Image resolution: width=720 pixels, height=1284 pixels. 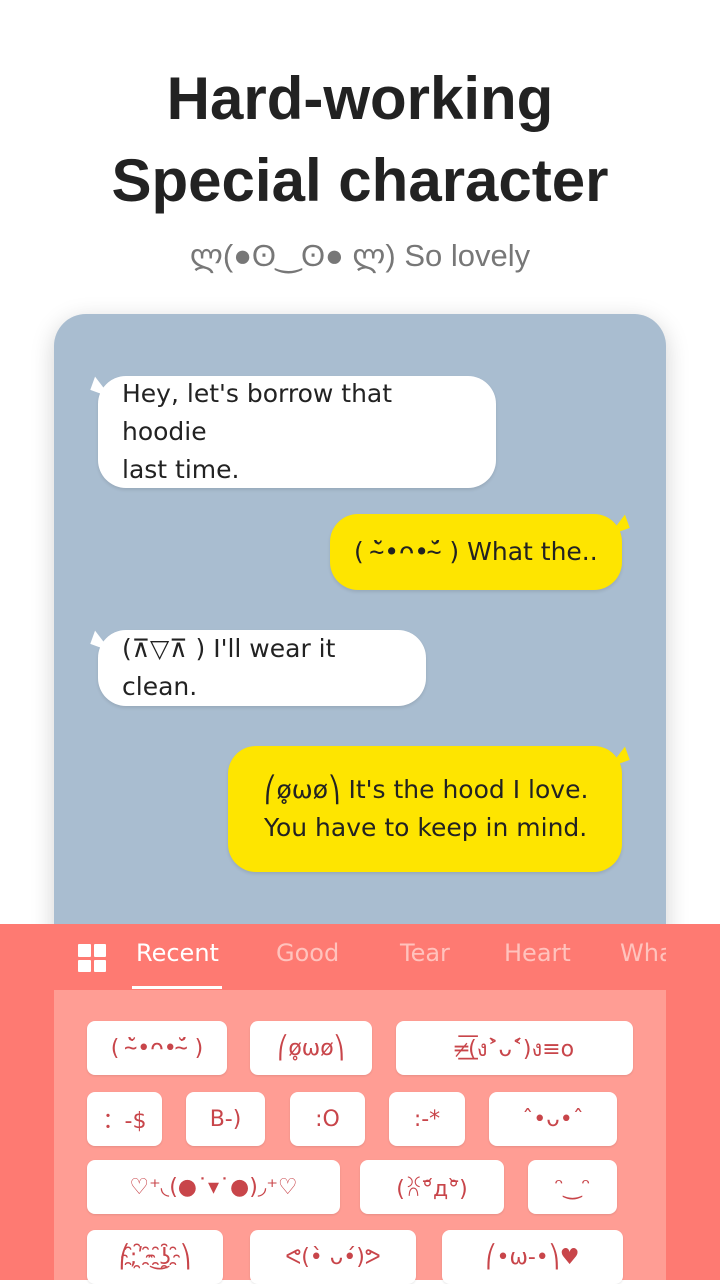 What do you see at coordinates (553, 1119) in the screenshot?
I see `emoticon-item: ˆ•ᴗ•ˆ` at bounding box center [553, 1119].